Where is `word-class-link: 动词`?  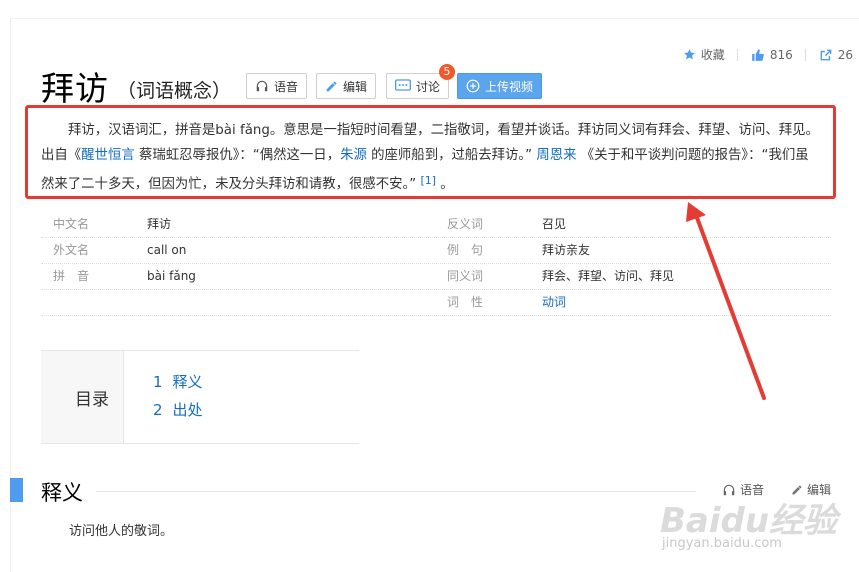 word-class-link: 动词 is located at coordinates (554, 302).